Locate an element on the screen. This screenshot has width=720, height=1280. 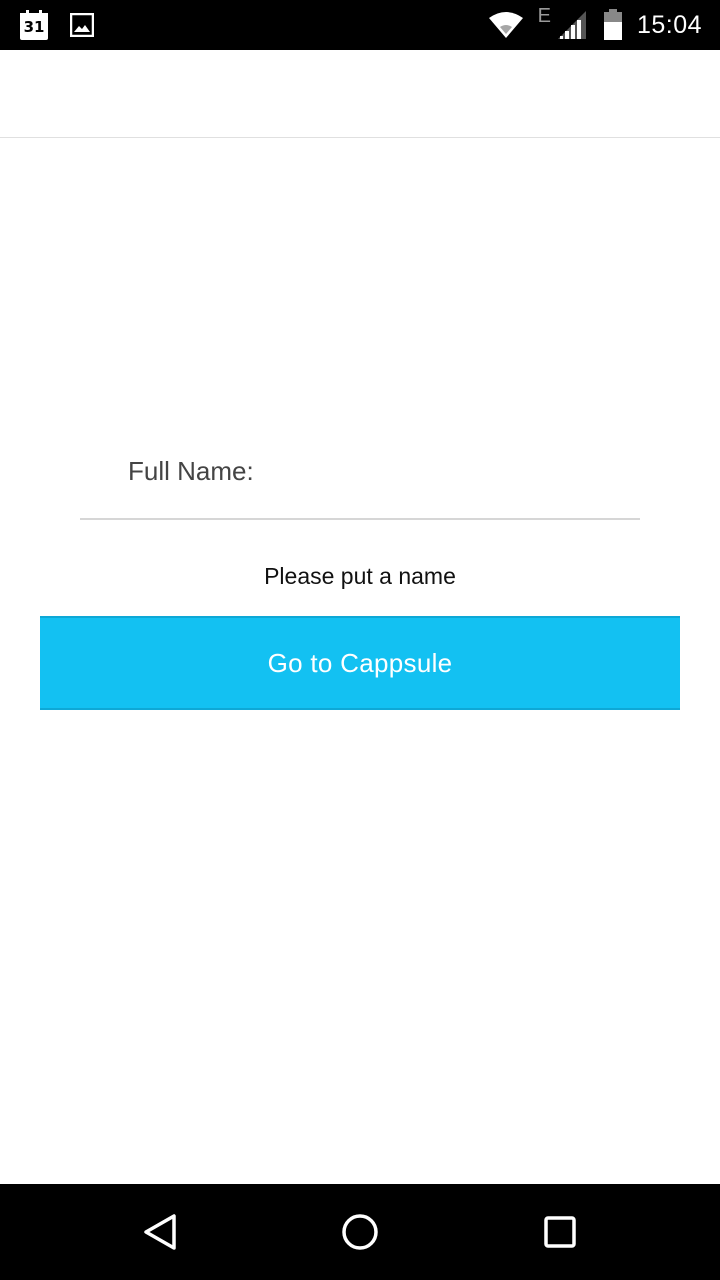
clock: 15:04 is located at coordinates (669, 24).